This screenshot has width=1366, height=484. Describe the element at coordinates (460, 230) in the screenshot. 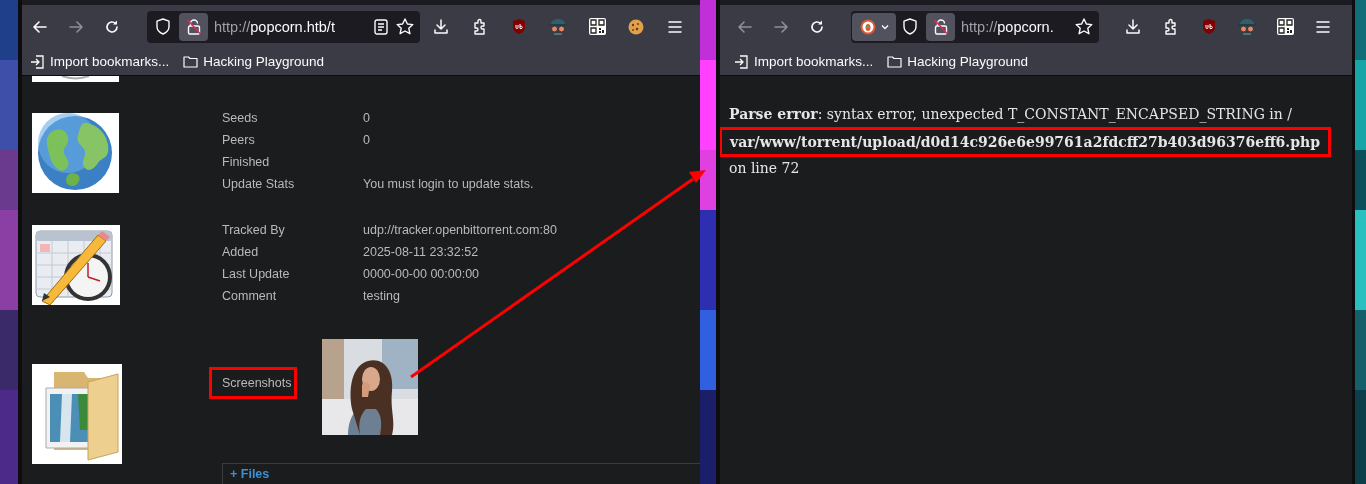

I see `field-value: udp://tracker.openbittorrent.com:80` at that location.